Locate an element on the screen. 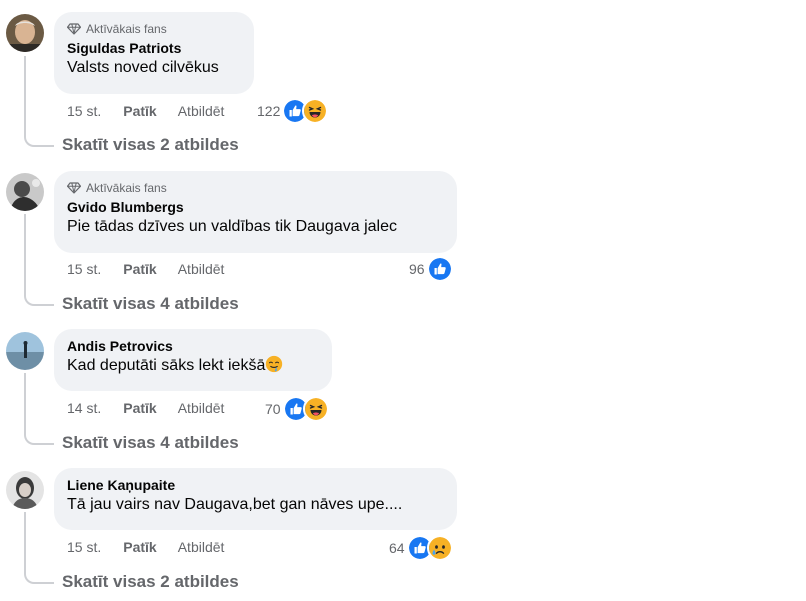 The image size is (806, 601). reaction-summary: 96 is located at coordinates (431, 269).